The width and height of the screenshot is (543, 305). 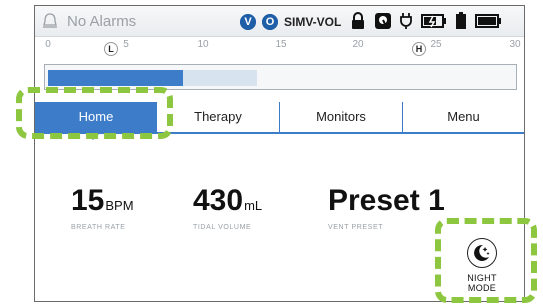 I want to click on internal-battery-icon, so click(x=461, y=20).